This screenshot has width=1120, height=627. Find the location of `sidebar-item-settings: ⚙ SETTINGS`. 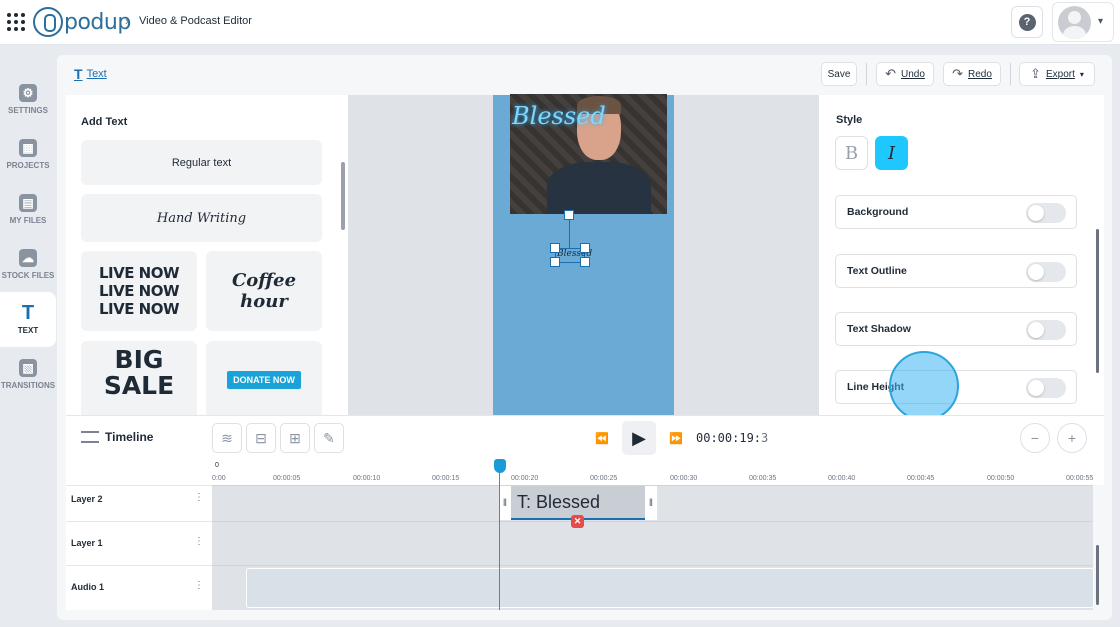

sidebar-item-settings: ⚙ SETTINGS is located at coordinates (28, 99).